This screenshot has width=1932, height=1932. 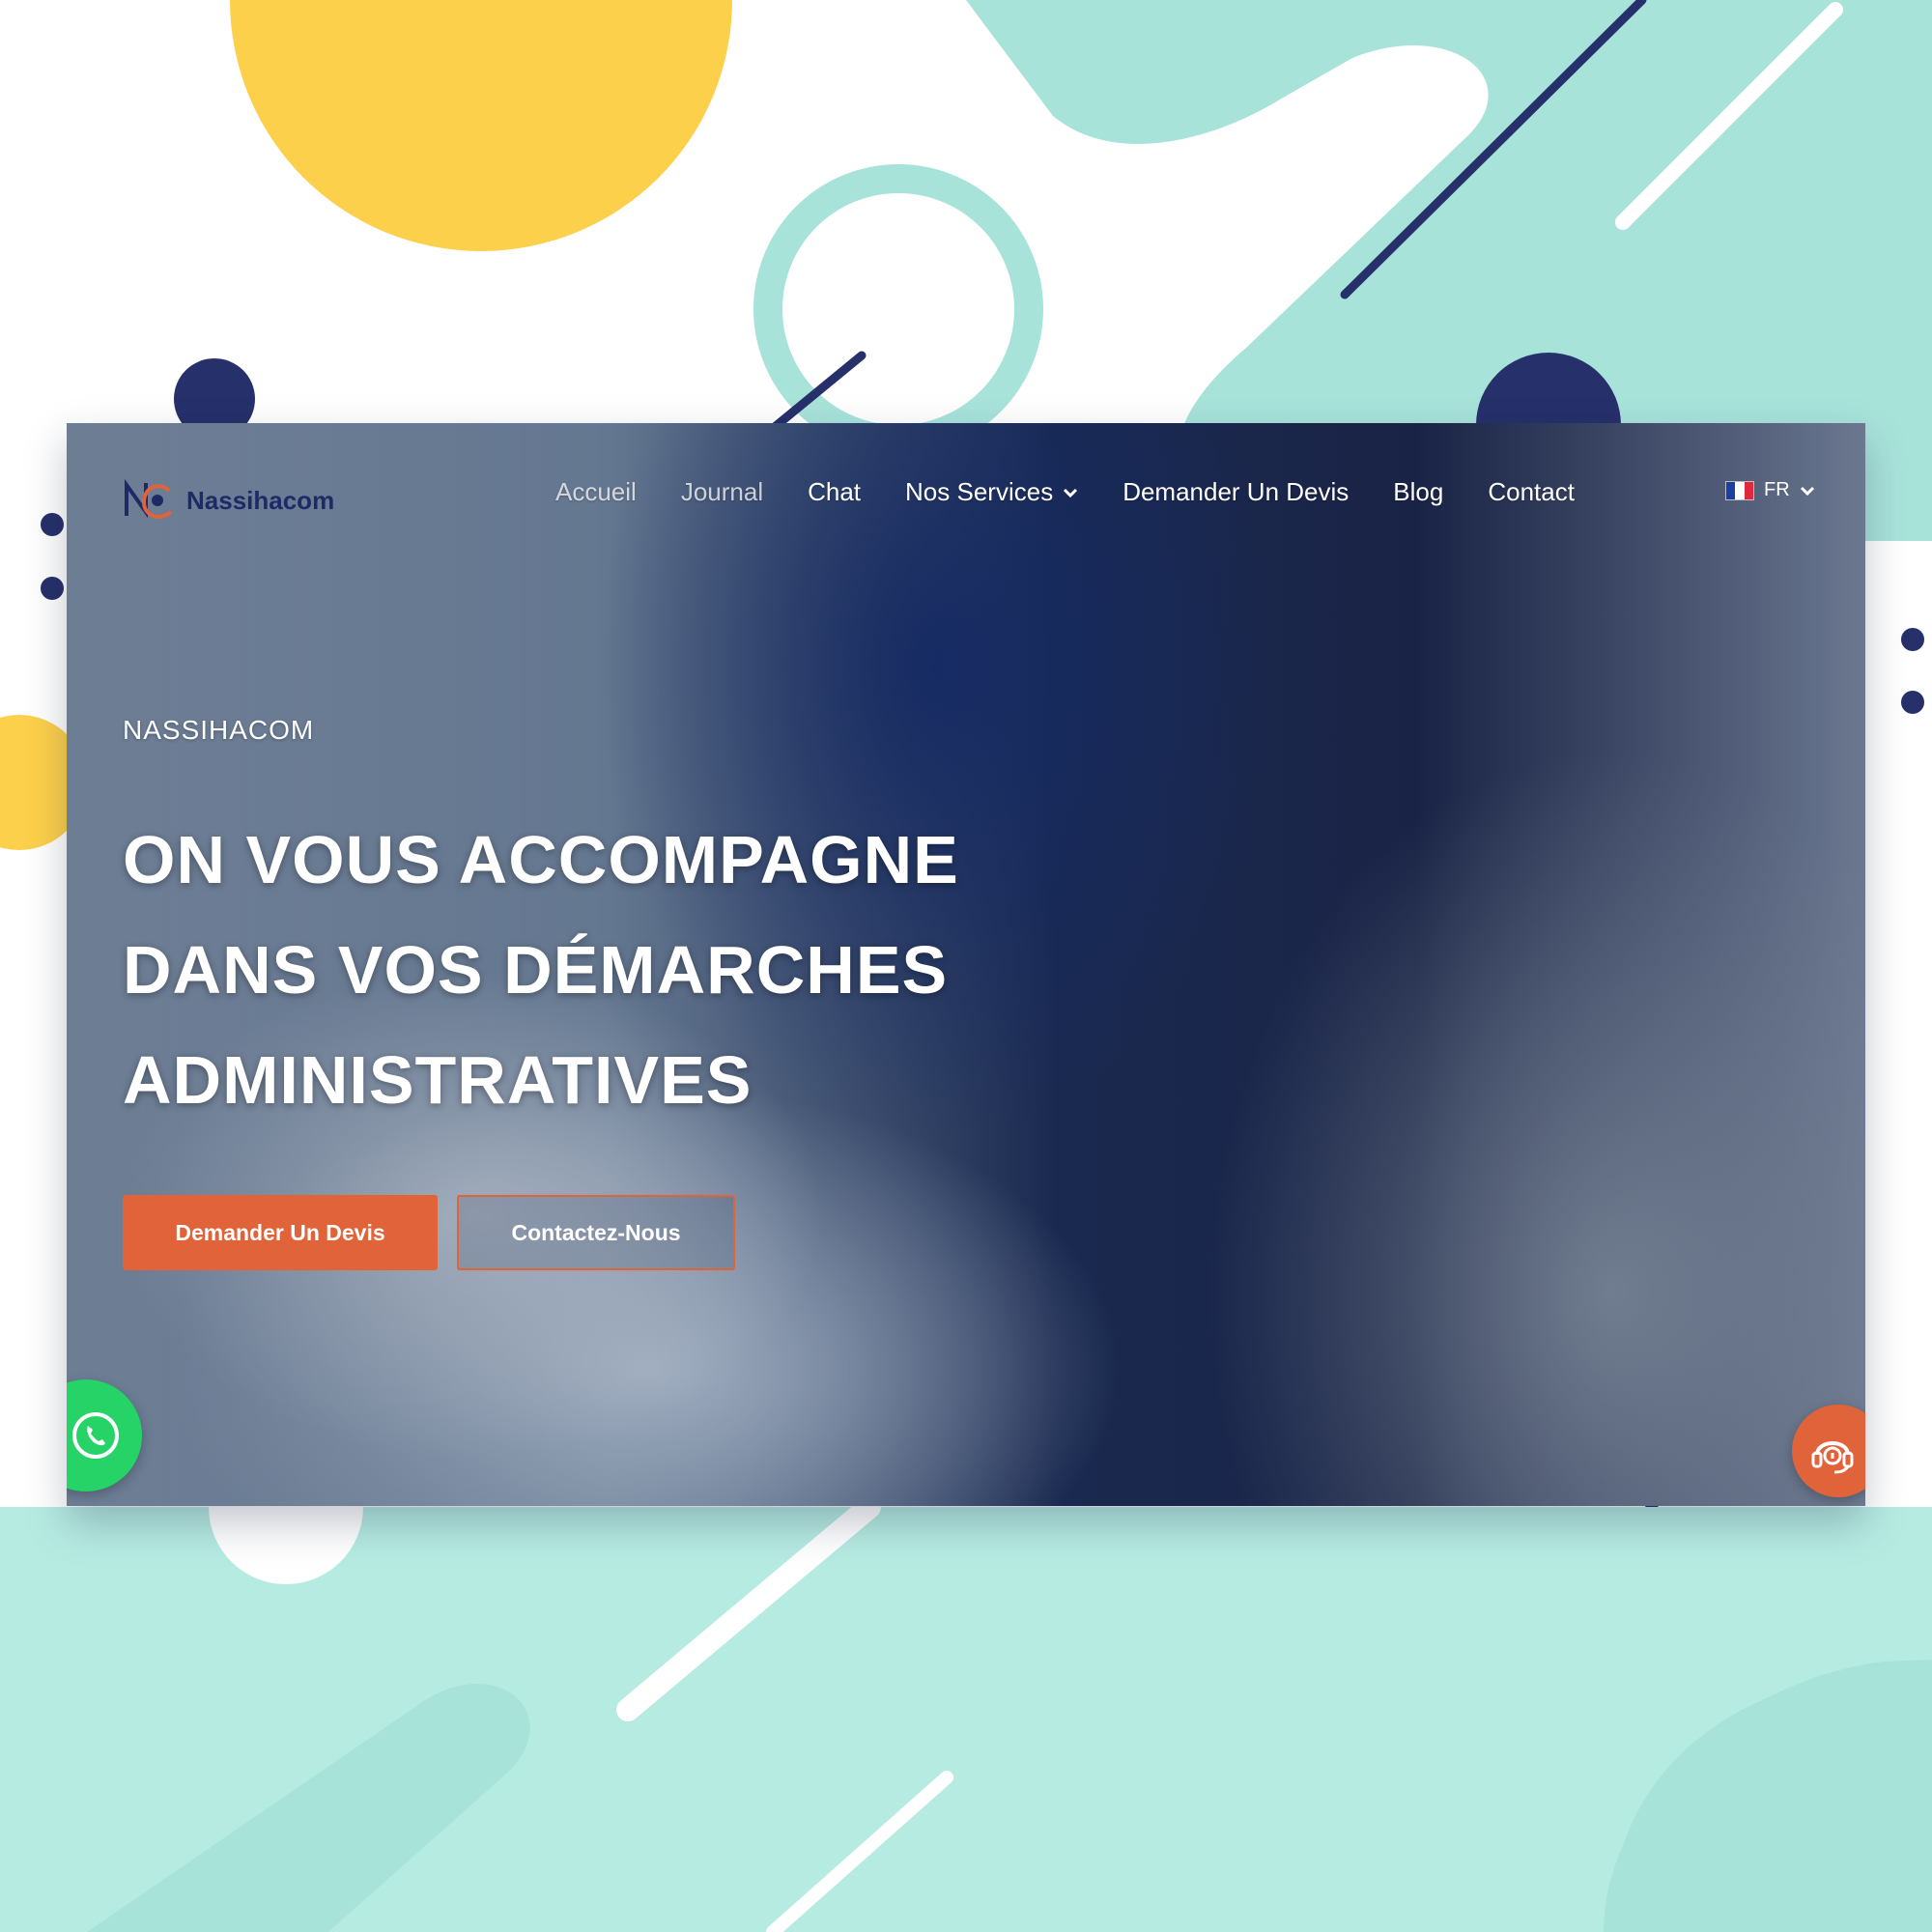 I want to click on nav-item-label: Accueil, so click(x=596, y=491).